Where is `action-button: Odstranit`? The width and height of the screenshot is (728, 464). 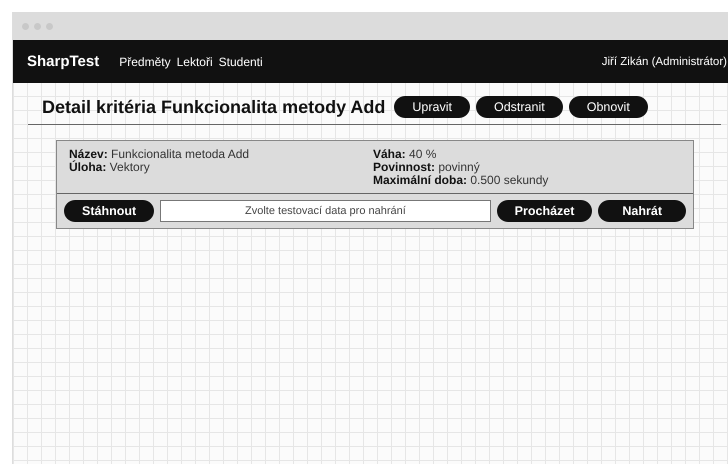
action-button: Odstranit is located at coordinates (519, 107).